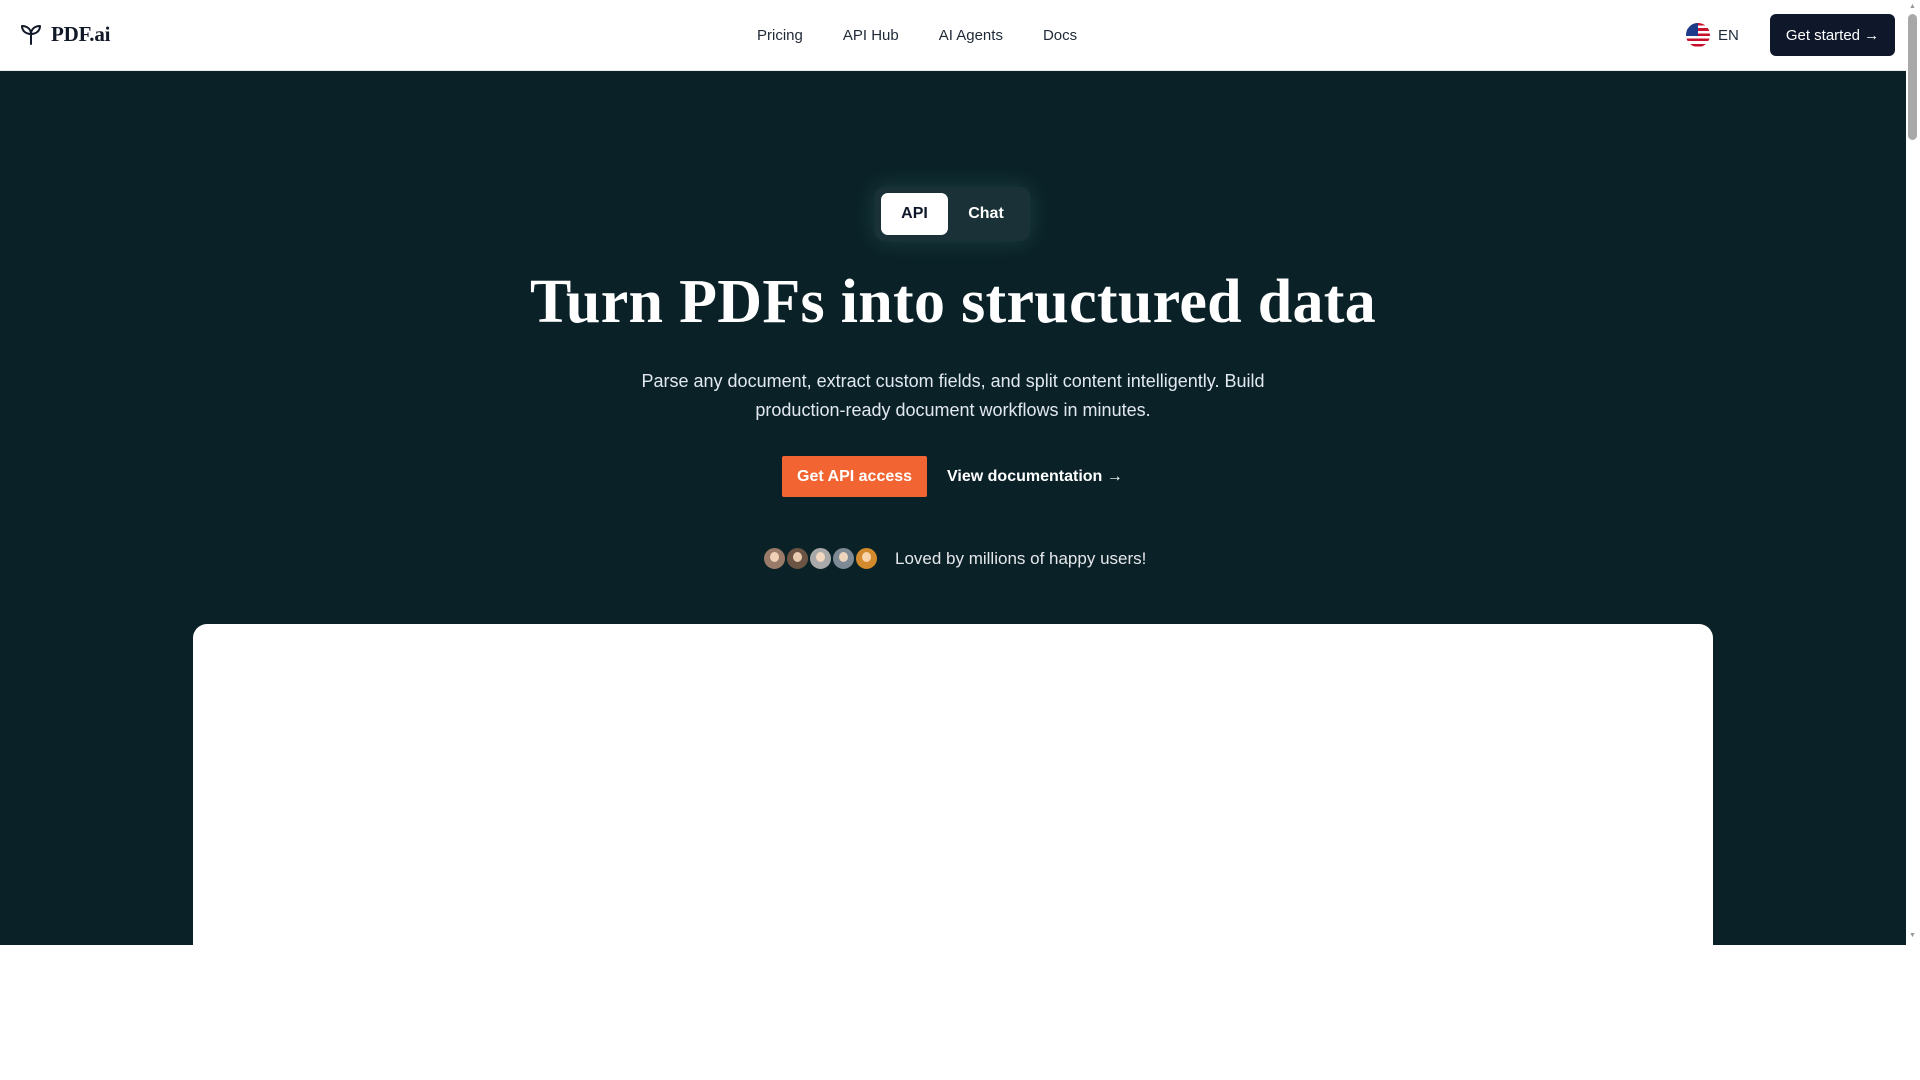  Describe the element at coordinates (1021, 558) in the screenshot. I see `social-proof-text: Loved by millions of happy users!` at that location.